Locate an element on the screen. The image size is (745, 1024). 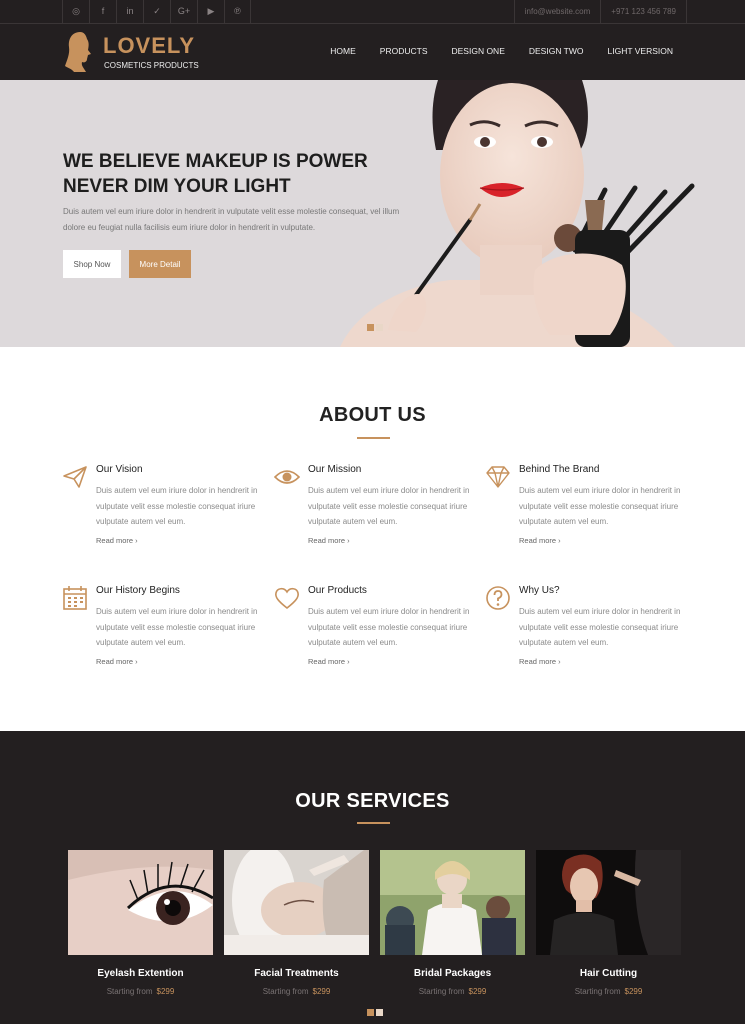
feature-title: Our Products is located at coordinates (337, 590).